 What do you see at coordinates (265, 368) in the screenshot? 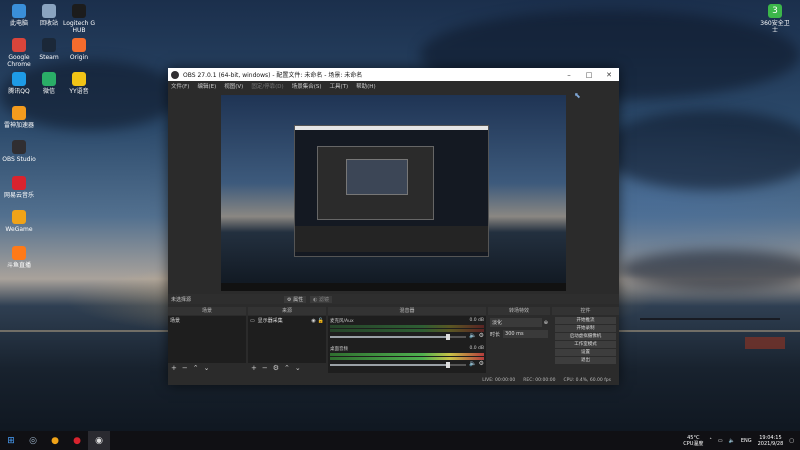
I see `remove-source-icon: −` at bounding box center [265, 368].